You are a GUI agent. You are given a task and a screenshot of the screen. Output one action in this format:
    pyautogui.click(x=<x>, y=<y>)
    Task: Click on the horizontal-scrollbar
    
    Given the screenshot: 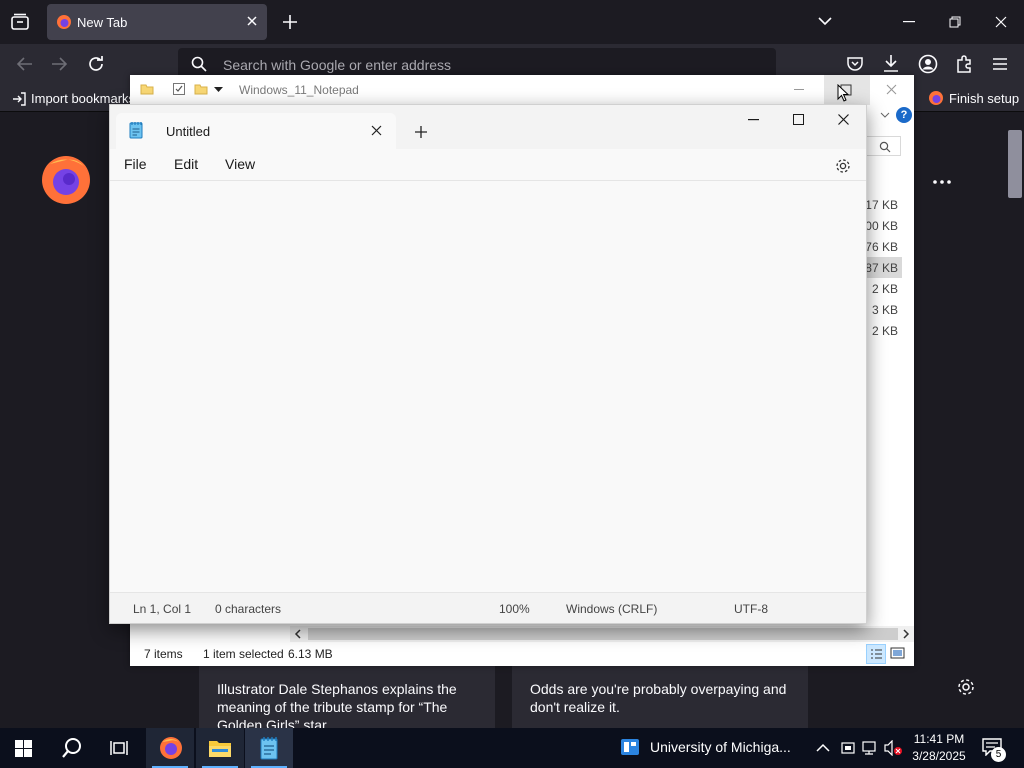 What is the action you would take?
    pyautogui.click(x=602, y=634)
    